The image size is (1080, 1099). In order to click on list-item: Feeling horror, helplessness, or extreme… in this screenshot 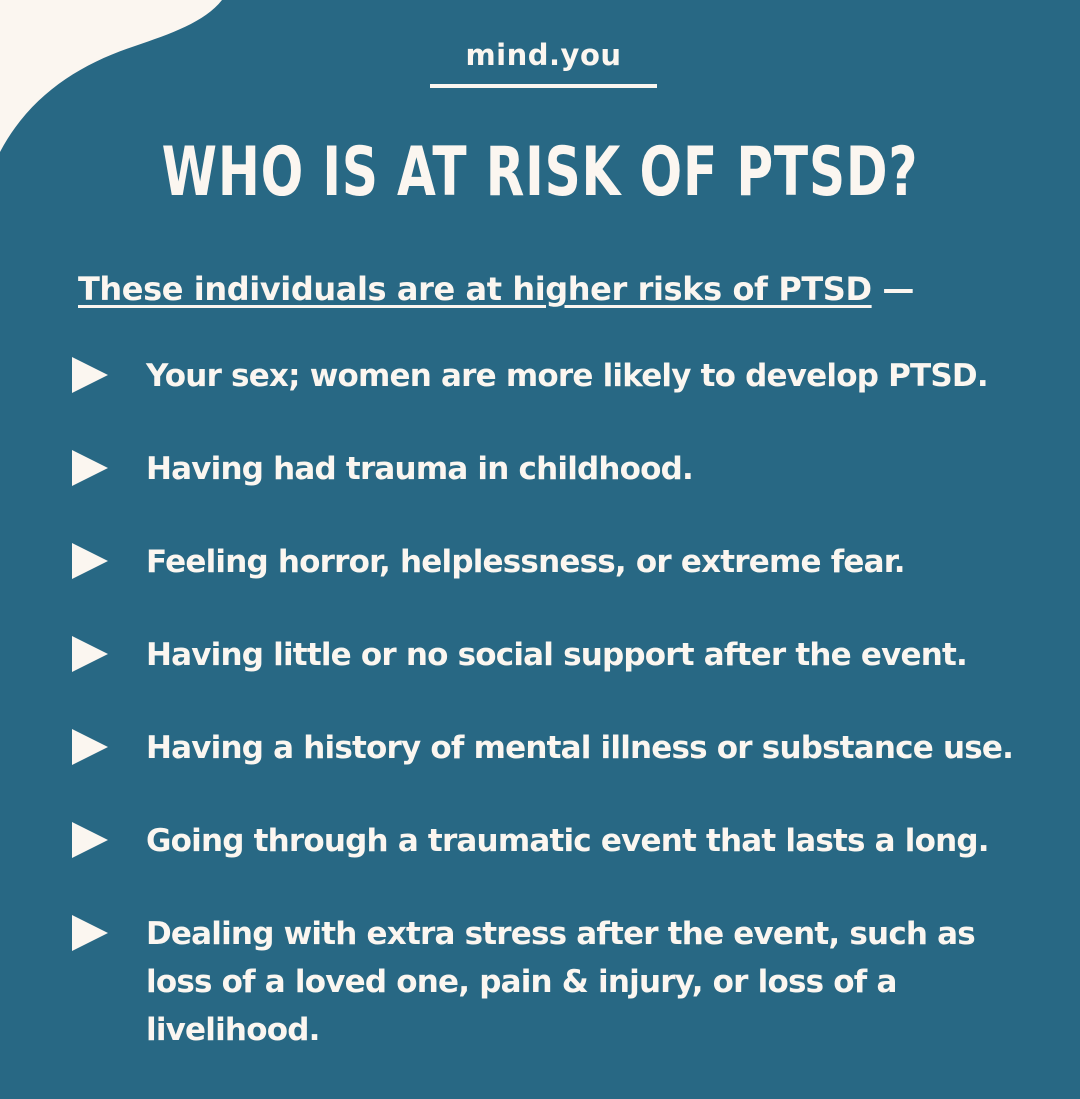, I will do `click(552, 562)`.